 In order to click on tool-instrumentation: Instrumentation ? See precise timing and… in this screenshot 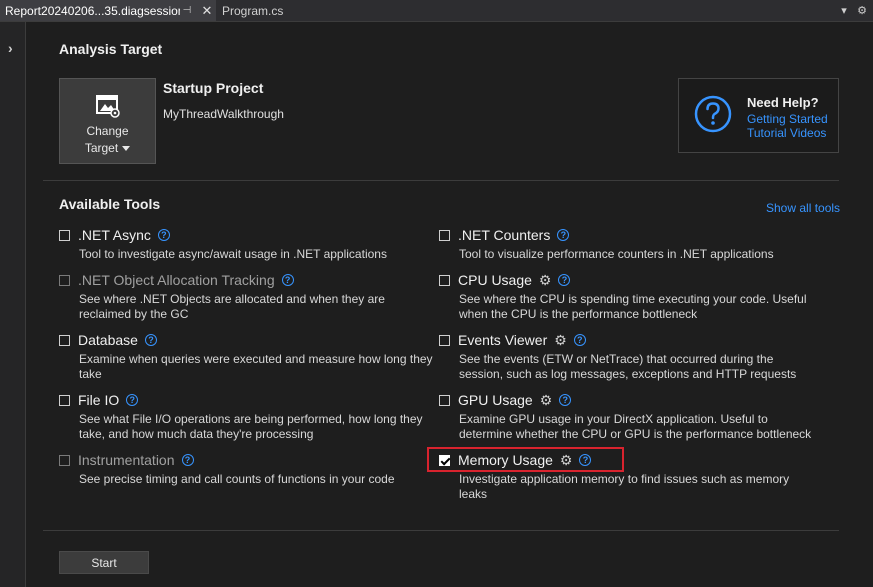, I will do `click(249, 469)`.